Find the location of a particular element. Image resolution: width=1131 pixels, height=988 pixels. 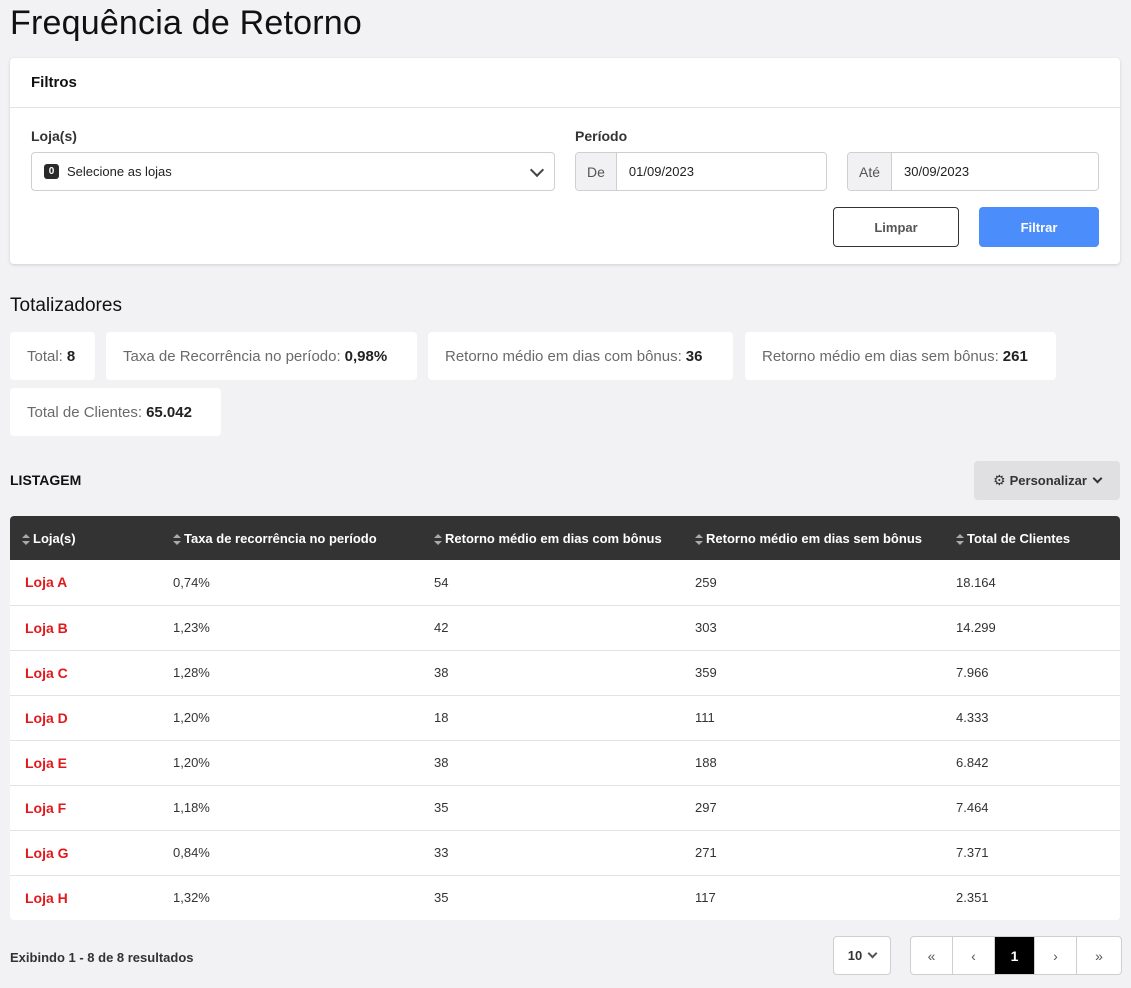

cell-total-customers: 7.966 is located at coordinates (972, 672).